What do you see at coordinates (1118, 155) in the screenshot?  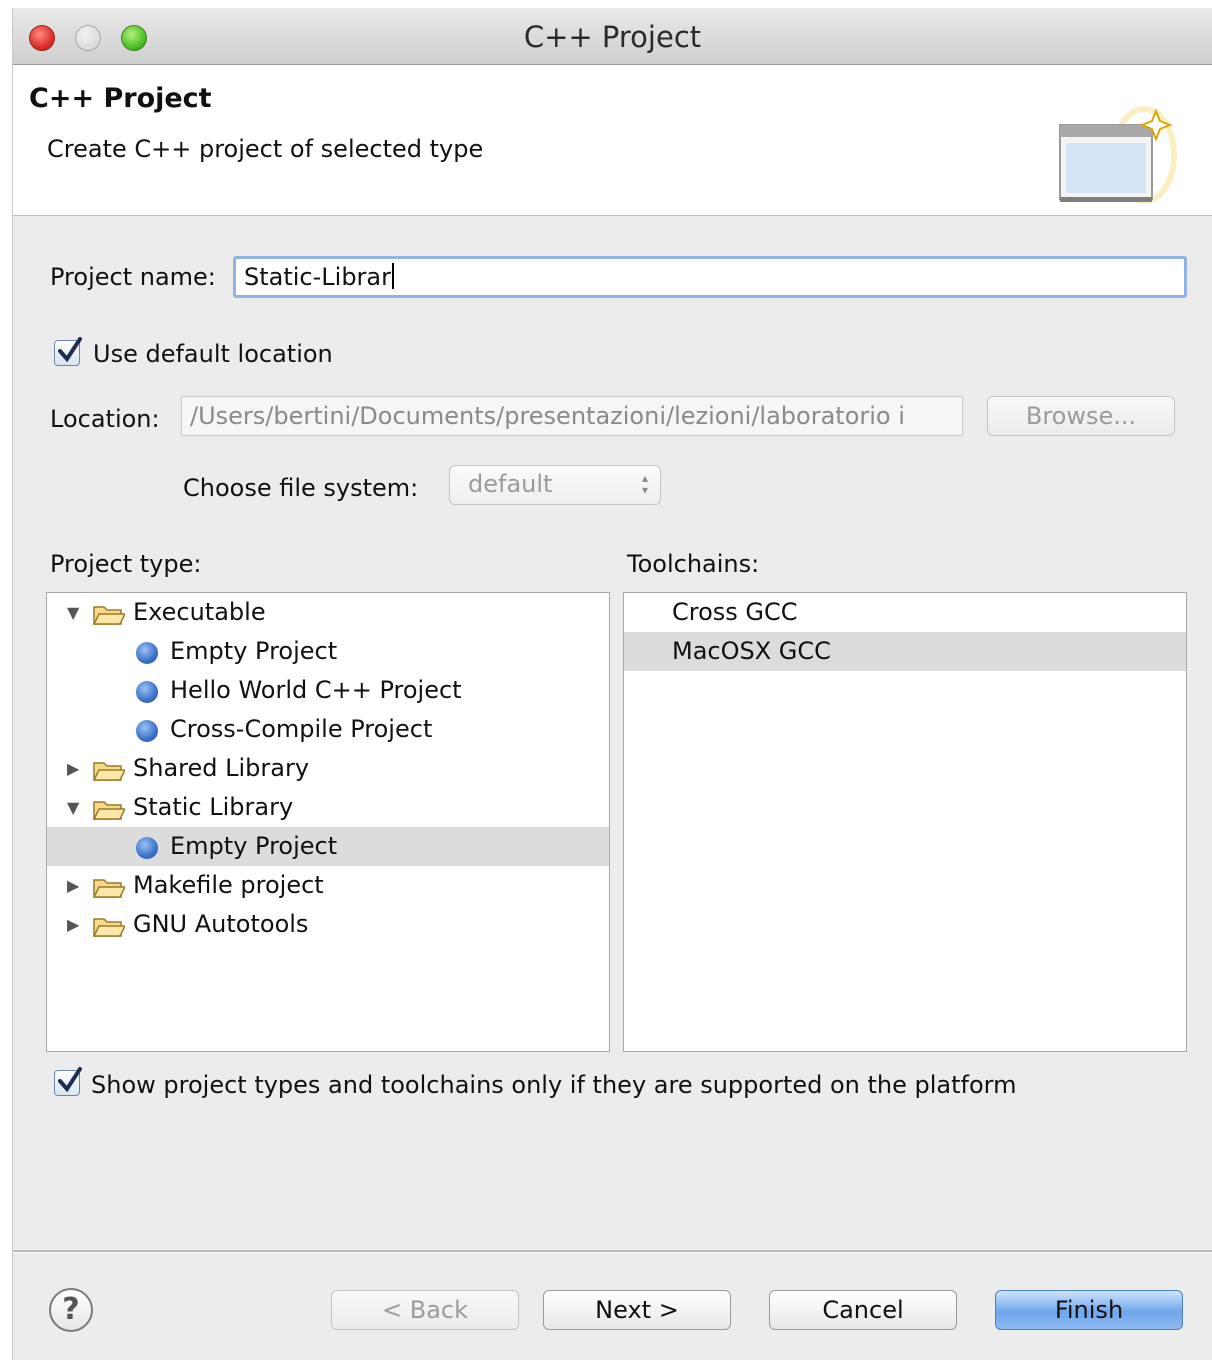 I see `new-project-wizard-icon` at bounding box center [1118, 155].